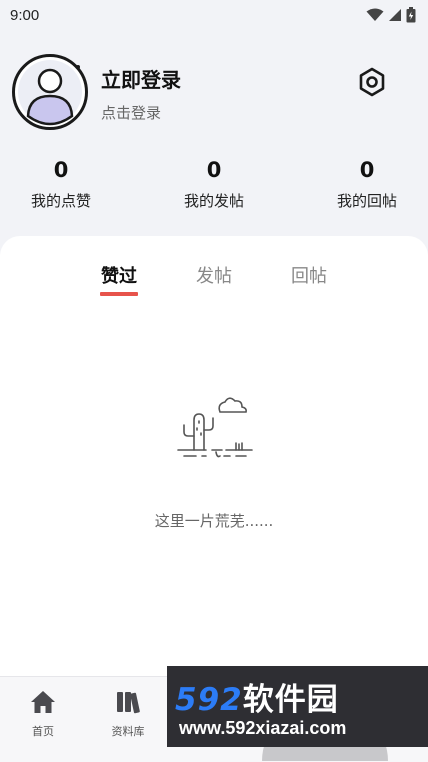 The image size is (428, 762). What do you see at coordinates (214, 15) in the screenshot?
I see `status-bar: 9:00` at bounding box center [214, 15].